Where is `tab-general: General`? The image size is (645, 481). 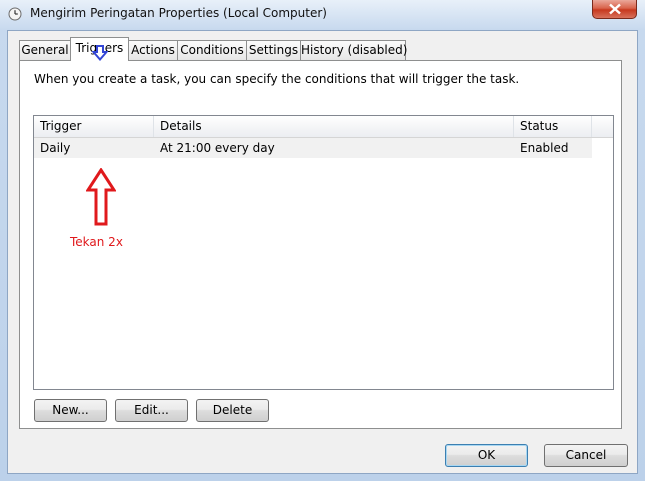
tab-general: General is located at coordinates (45, 50).